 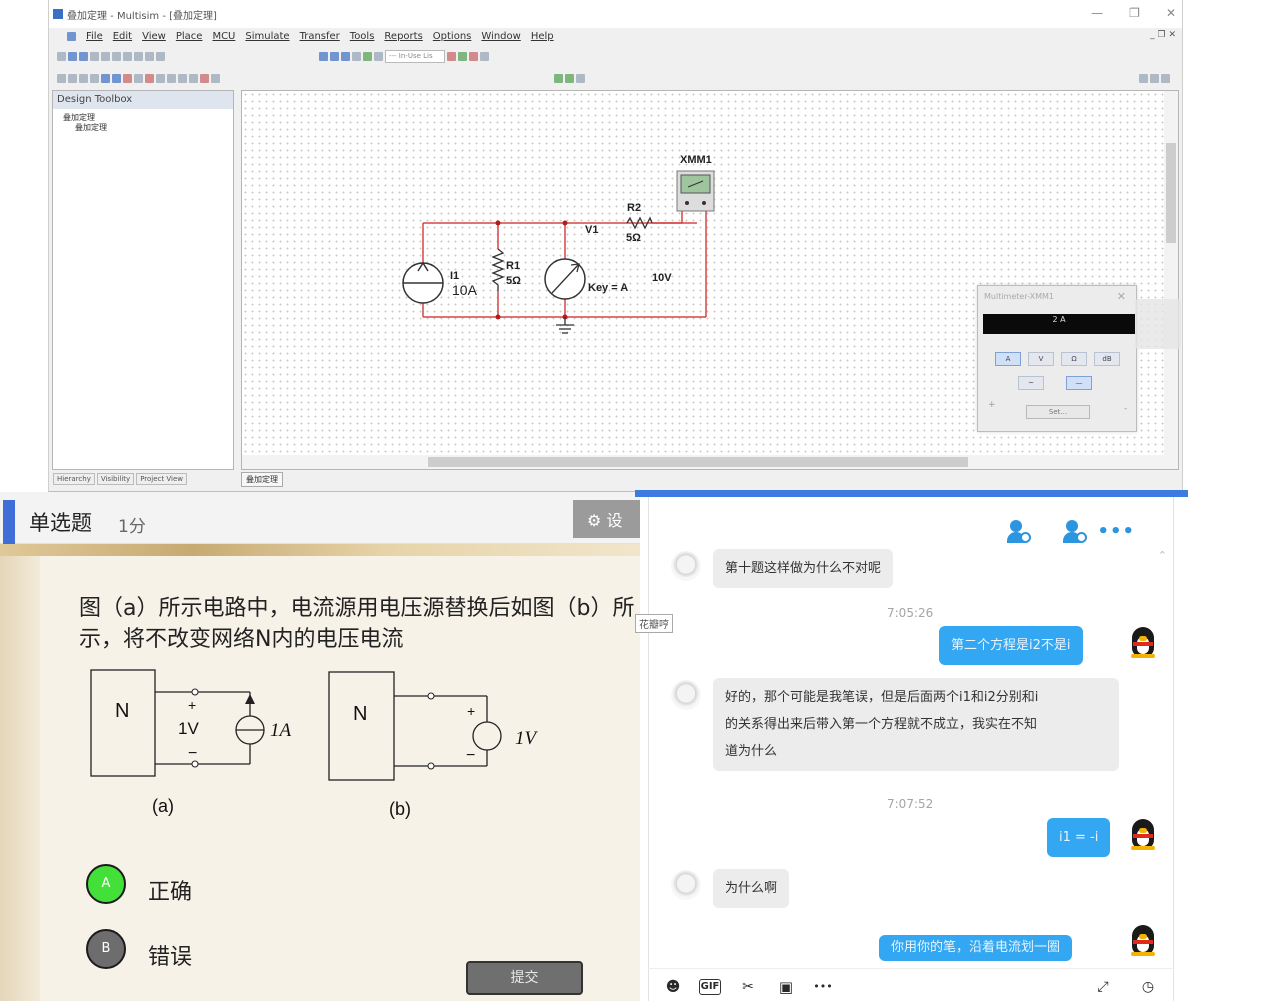 What do you see at coordinates (710, 987) in the screenshot?
I see `gif-icon: GIF` at bounding box center [710, 987].